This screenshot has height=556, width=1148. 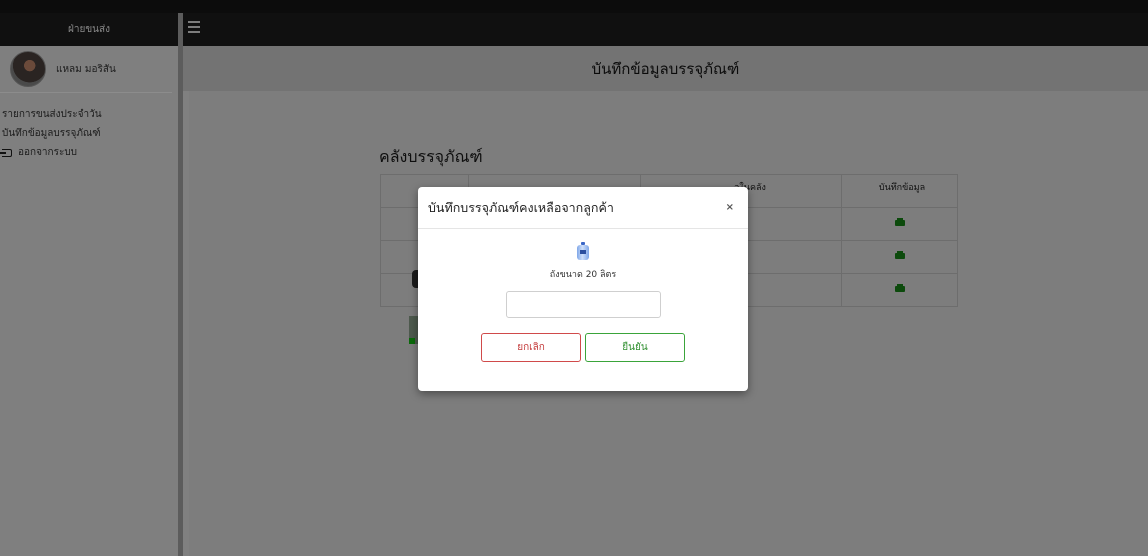 I want to click on top-strip, so click(x=574, y=6).